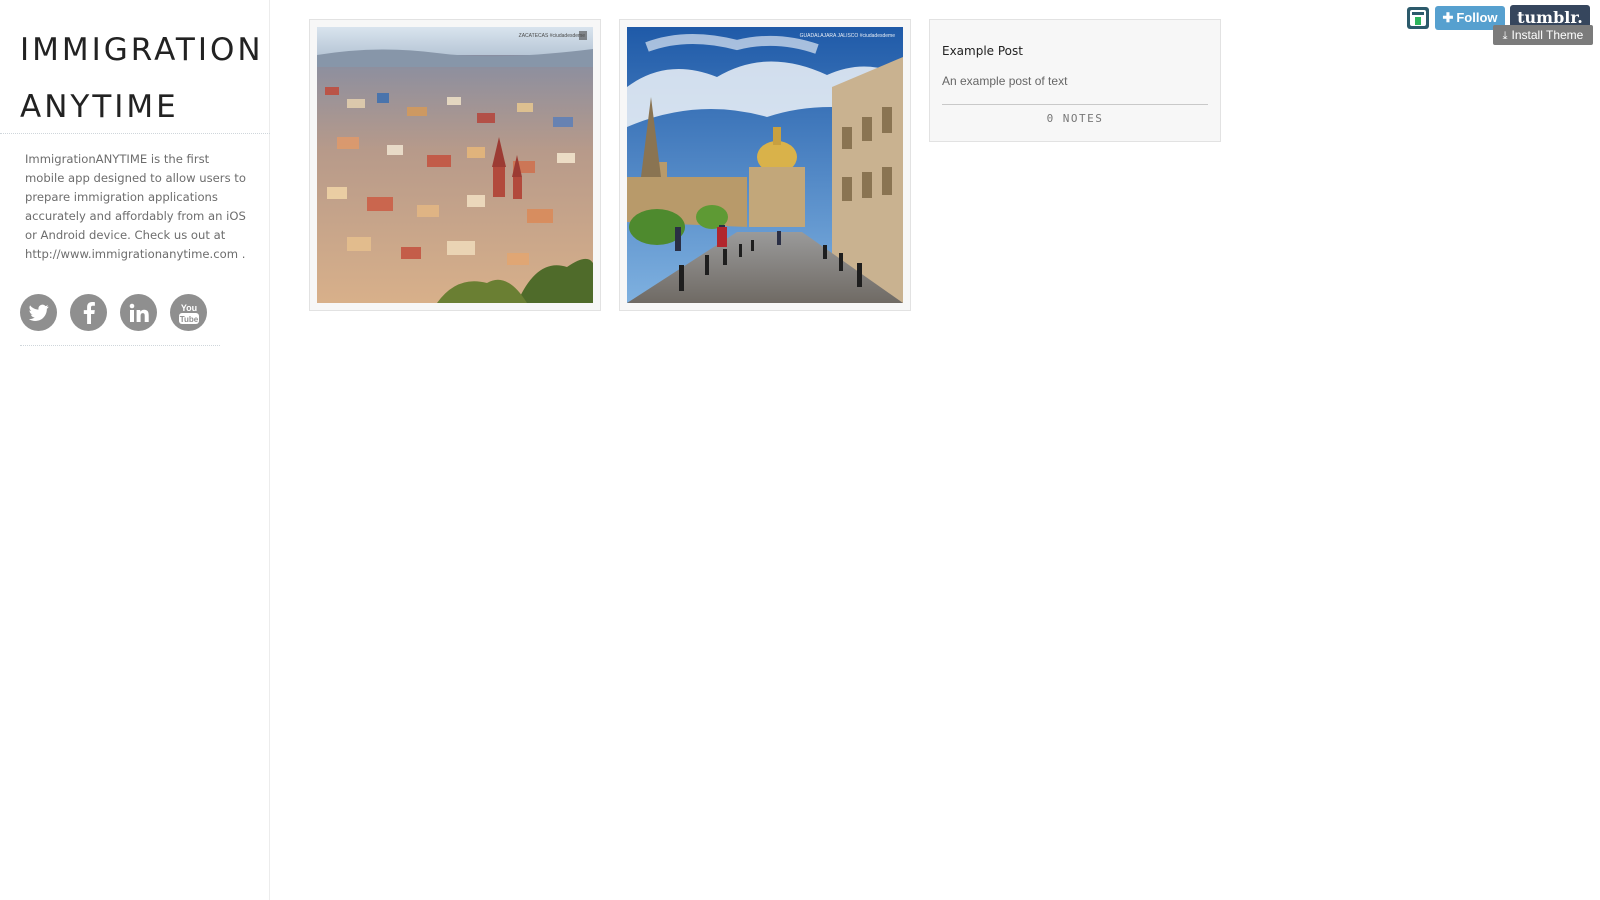 The image size is (1600, 900). Describe the element at coordinates (1075, 104) in the screenshot. I see `post-divider` at that location.